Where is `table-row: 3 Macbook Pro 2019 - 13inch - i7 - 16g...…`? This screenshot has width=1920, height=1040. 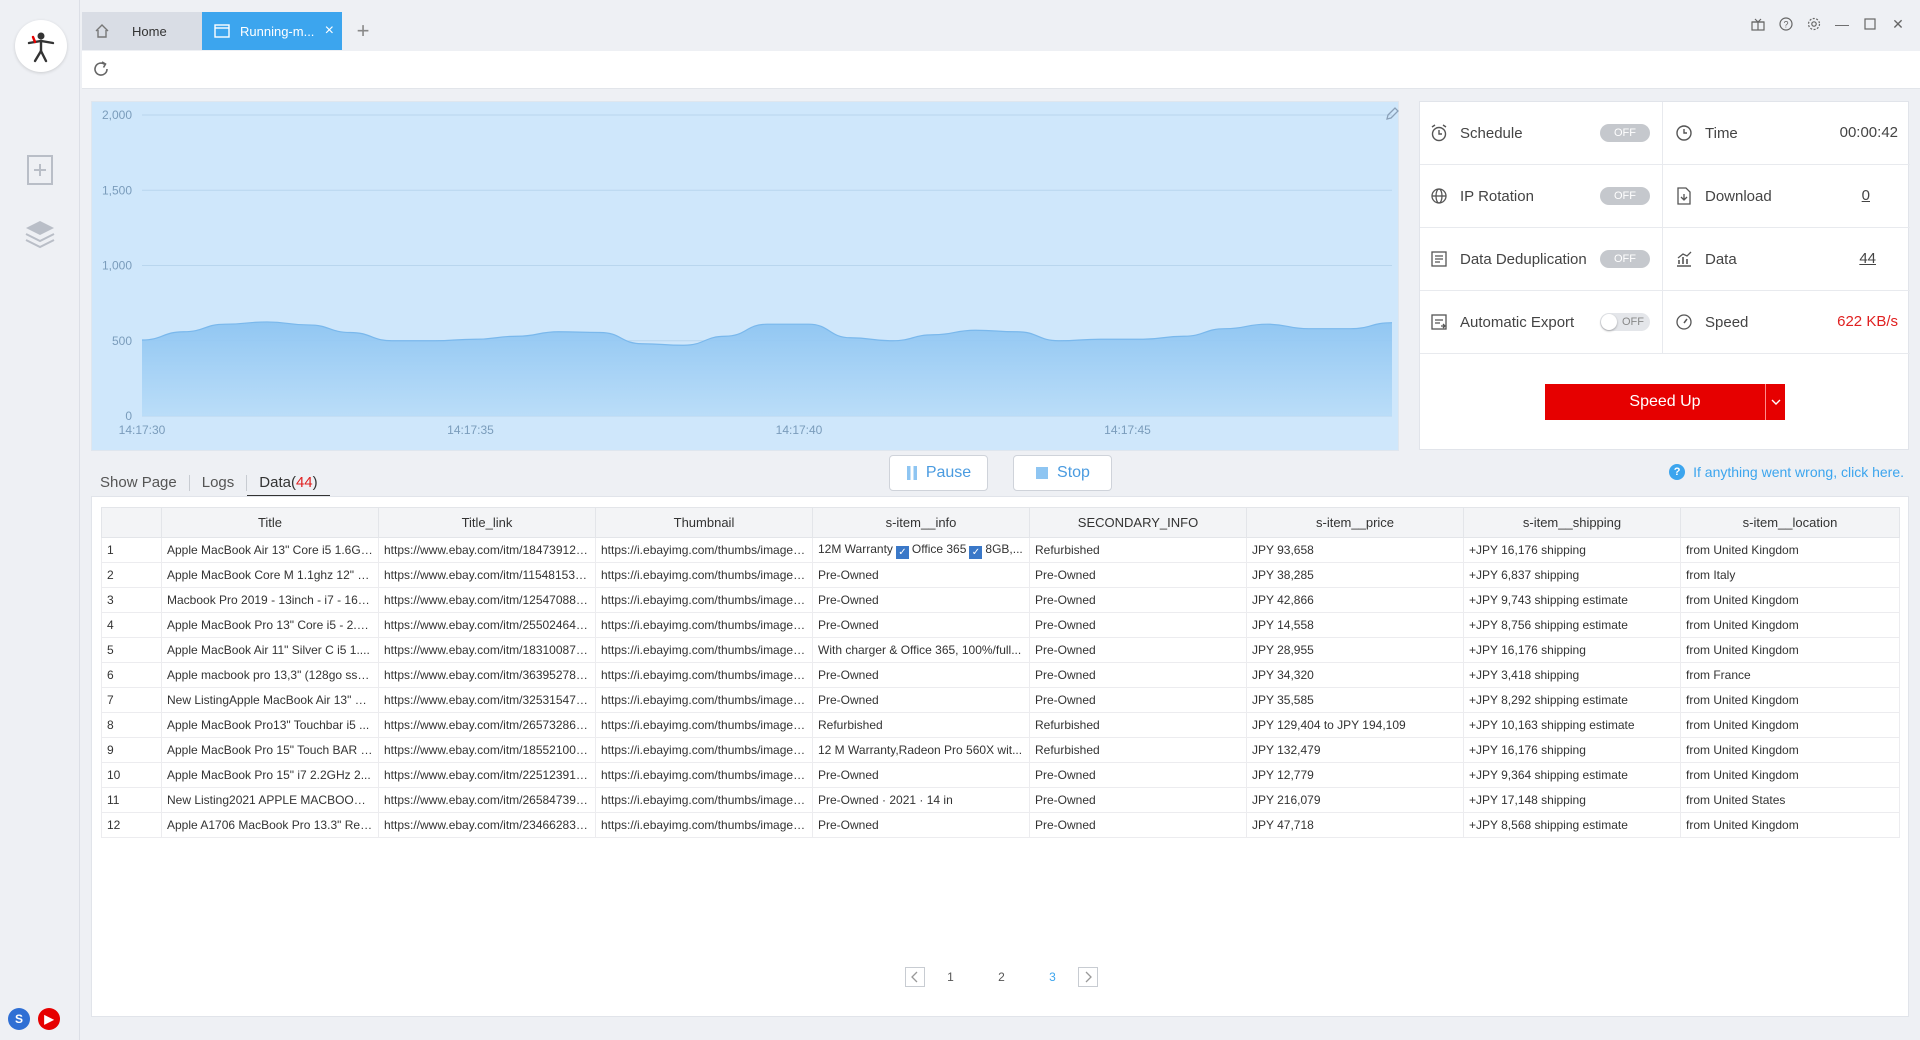 table-row: 3 Macbook Pro 2019 - 13inch - i7 - 16g...… is located at coordinates (1000, 600).